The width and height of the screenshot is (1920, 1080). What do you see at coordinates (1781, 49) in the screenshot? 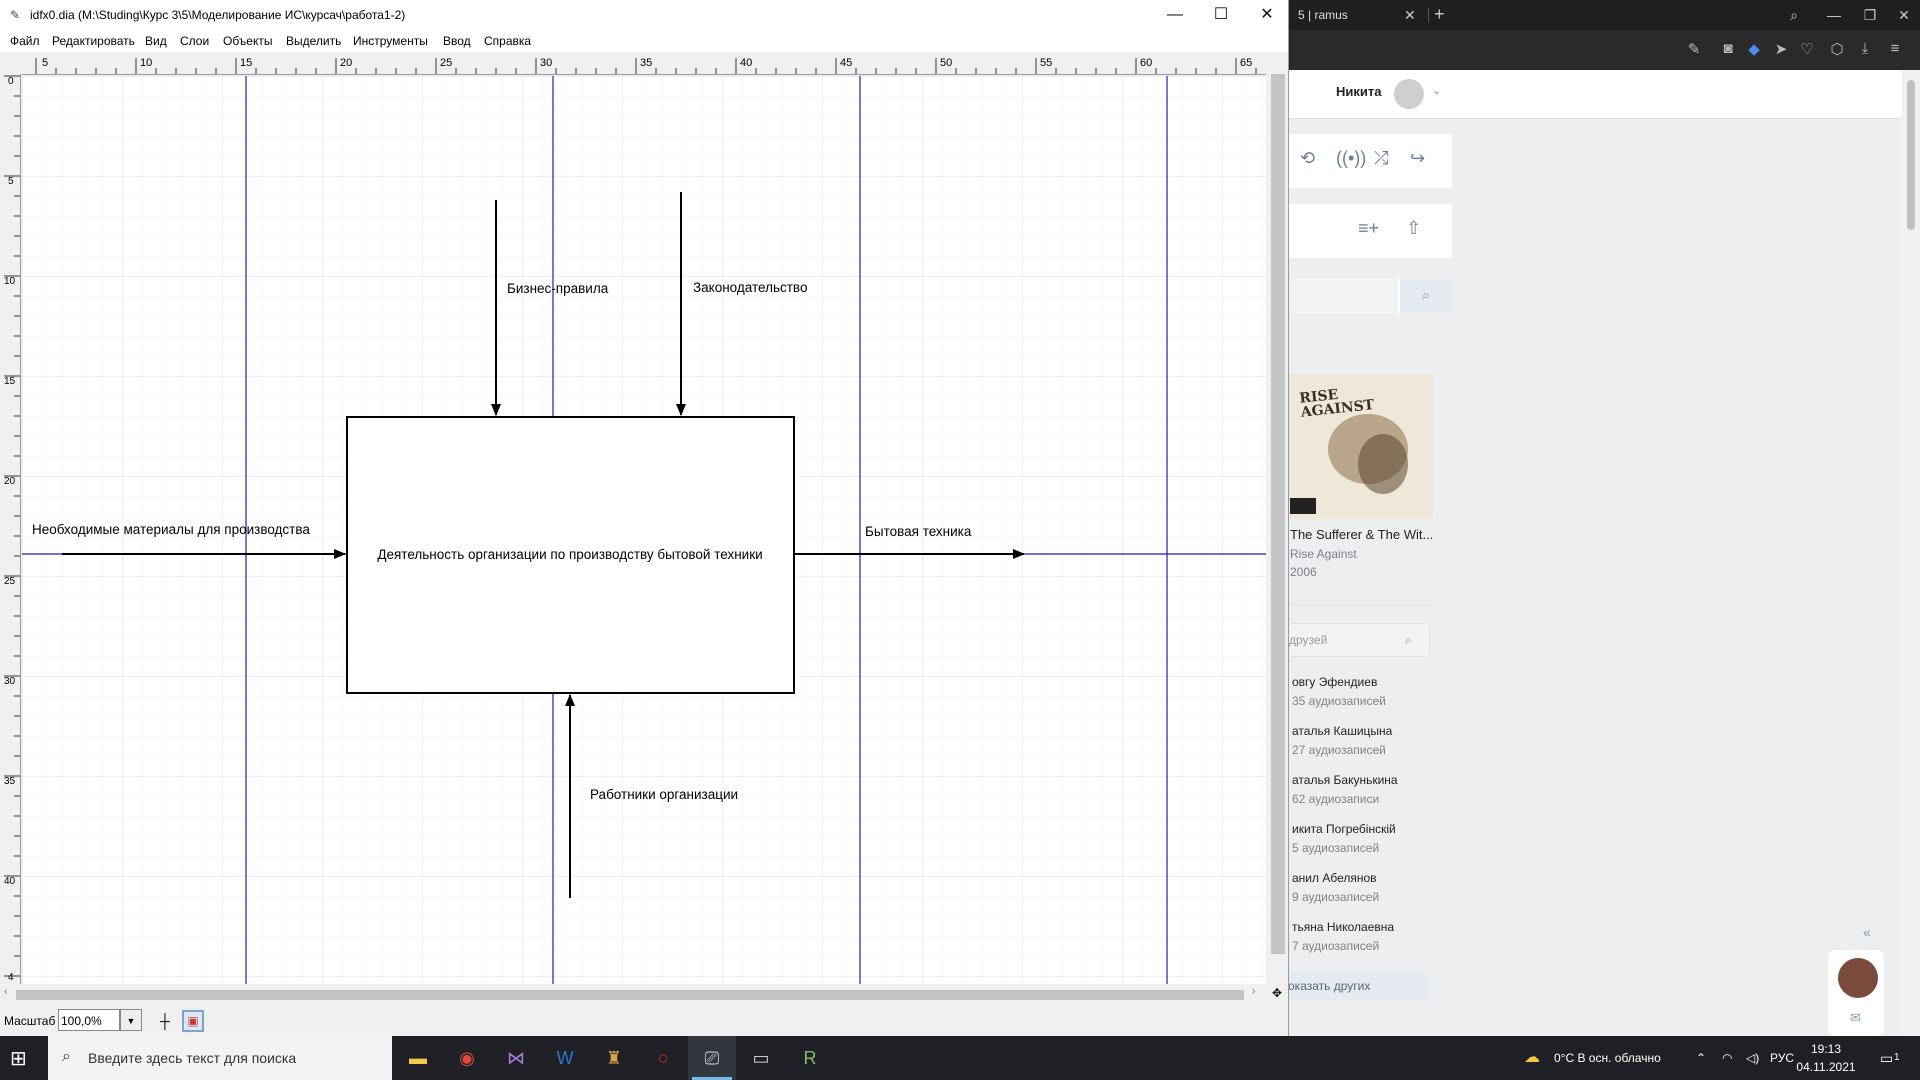
I see `send-icon: ➤` at bounding box center [1781, 49].